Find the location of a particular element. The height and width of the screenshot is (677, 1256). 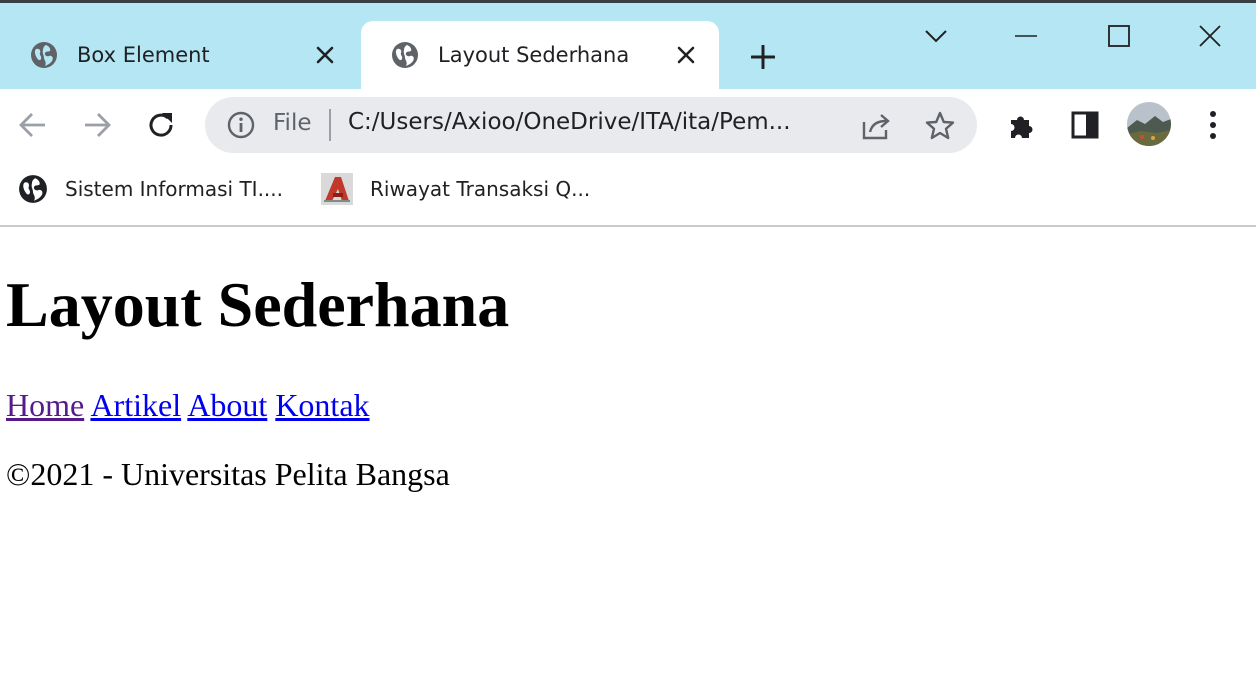

minimize-icon is located at coordinates (1026, 36).